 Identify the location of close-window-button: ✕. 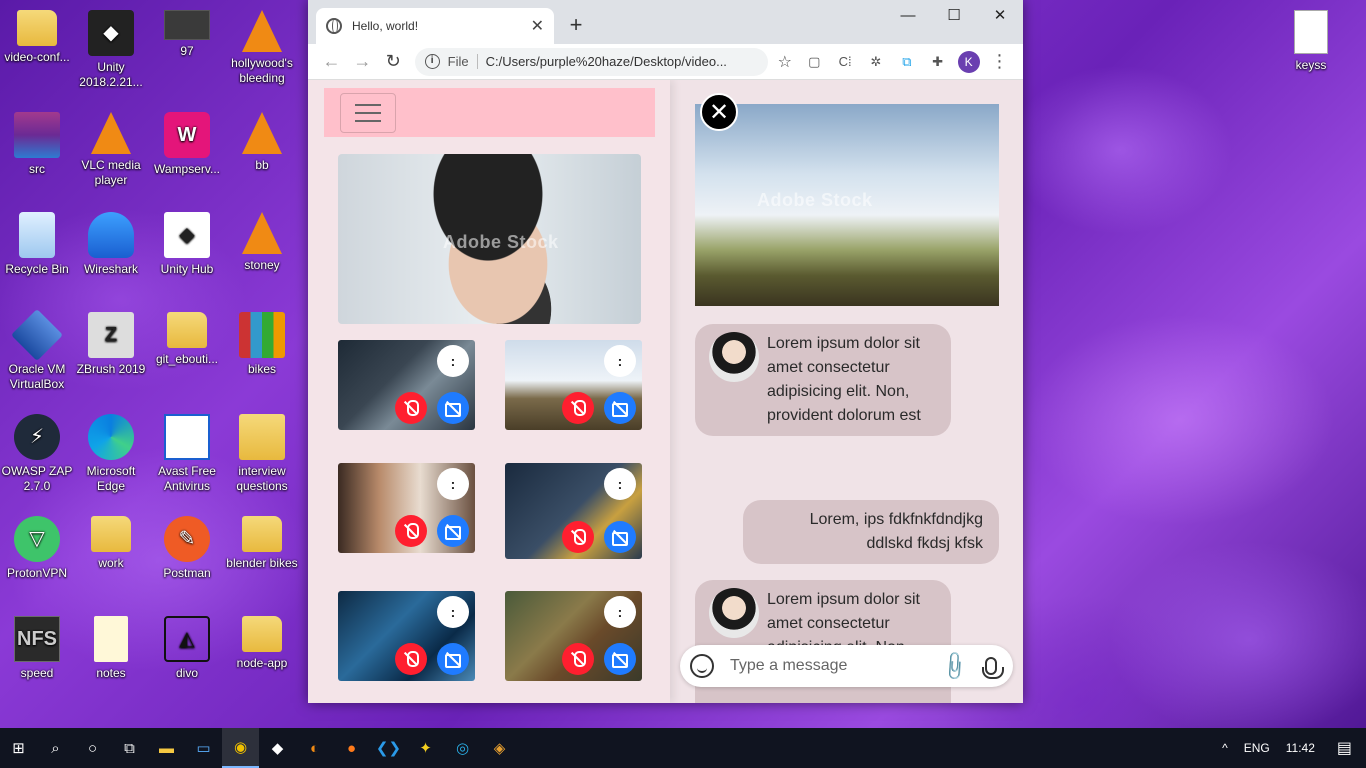
(1000, 15).